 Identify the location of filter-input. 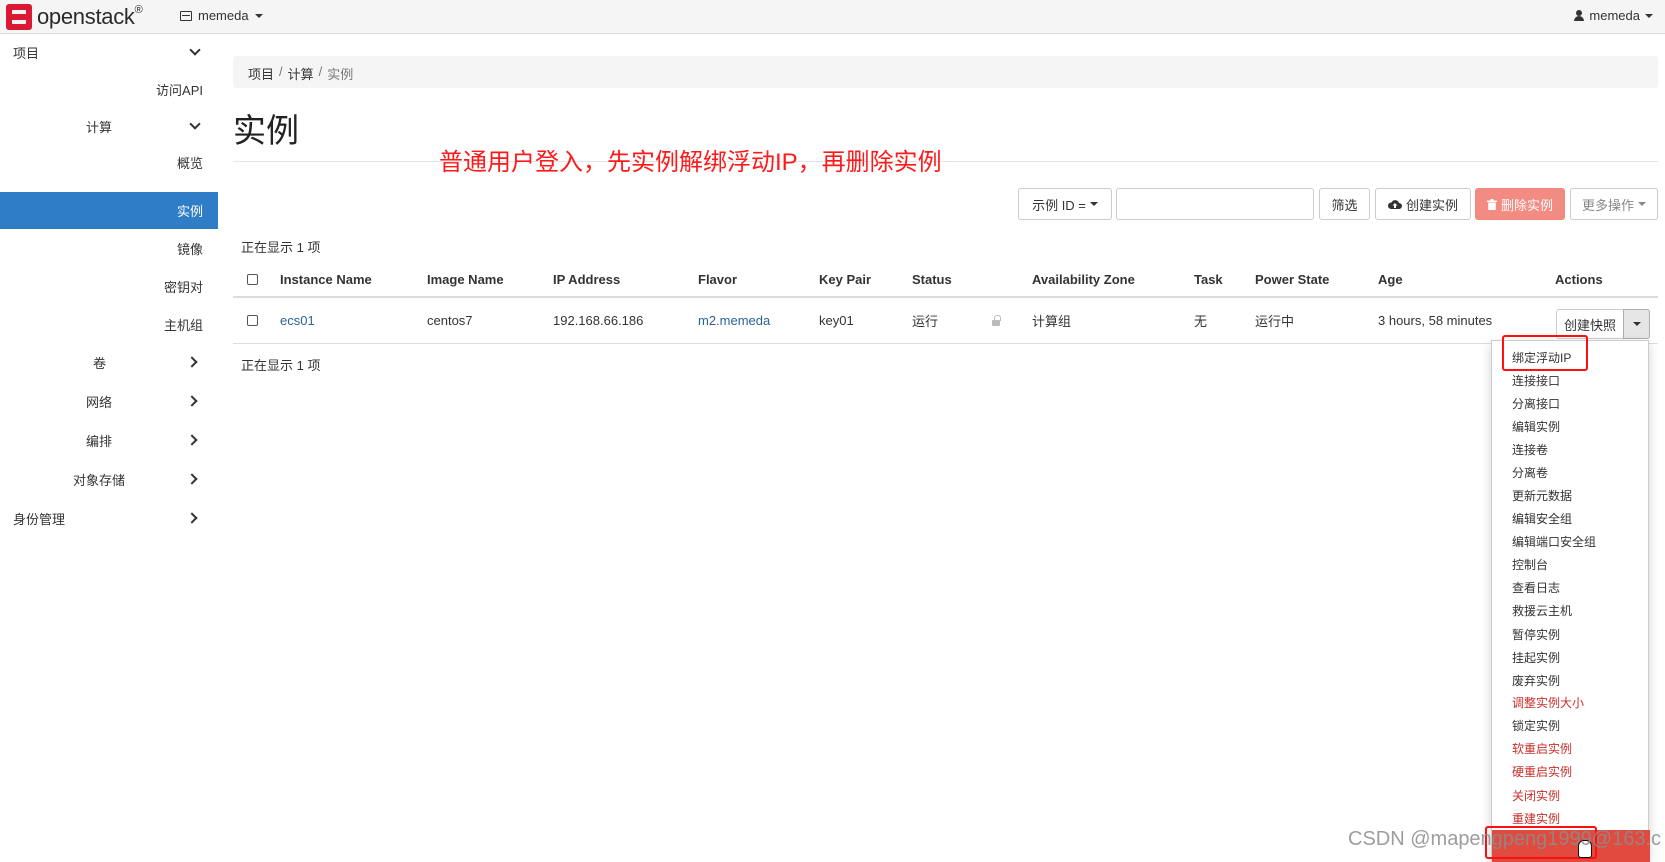
(1215, 204).